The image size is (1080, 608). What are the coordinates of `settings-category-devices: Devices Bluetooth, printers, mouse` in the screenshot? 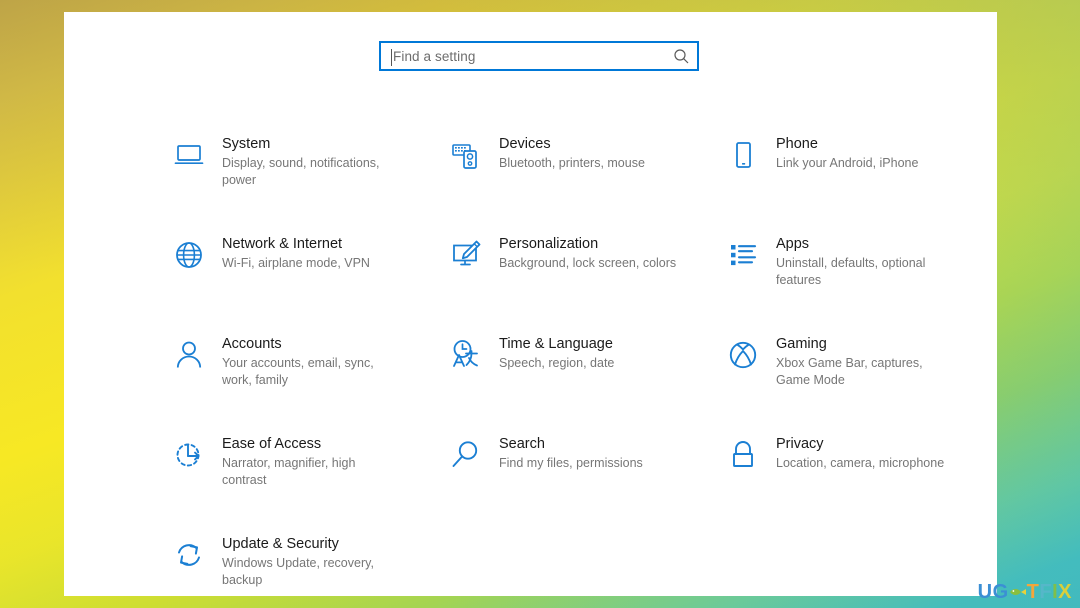 It's located at (574, 174).